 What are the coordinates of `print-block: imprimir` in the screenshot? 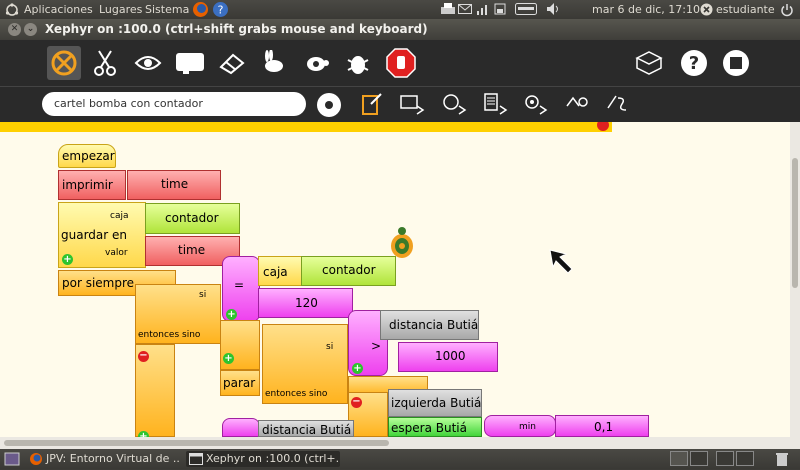 It's located at (92, 185).